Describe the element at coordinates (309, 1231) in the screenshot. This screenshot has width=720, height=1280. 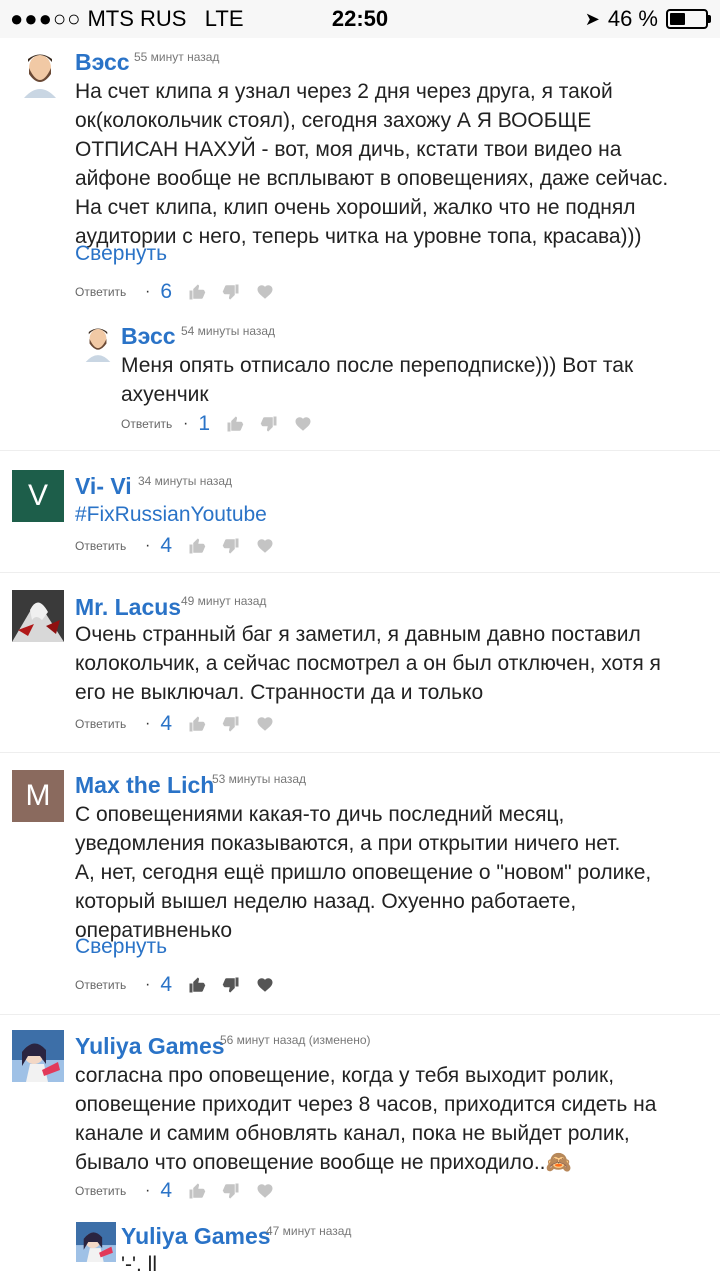
I see `comment-time: 47 минут назад` at that location.